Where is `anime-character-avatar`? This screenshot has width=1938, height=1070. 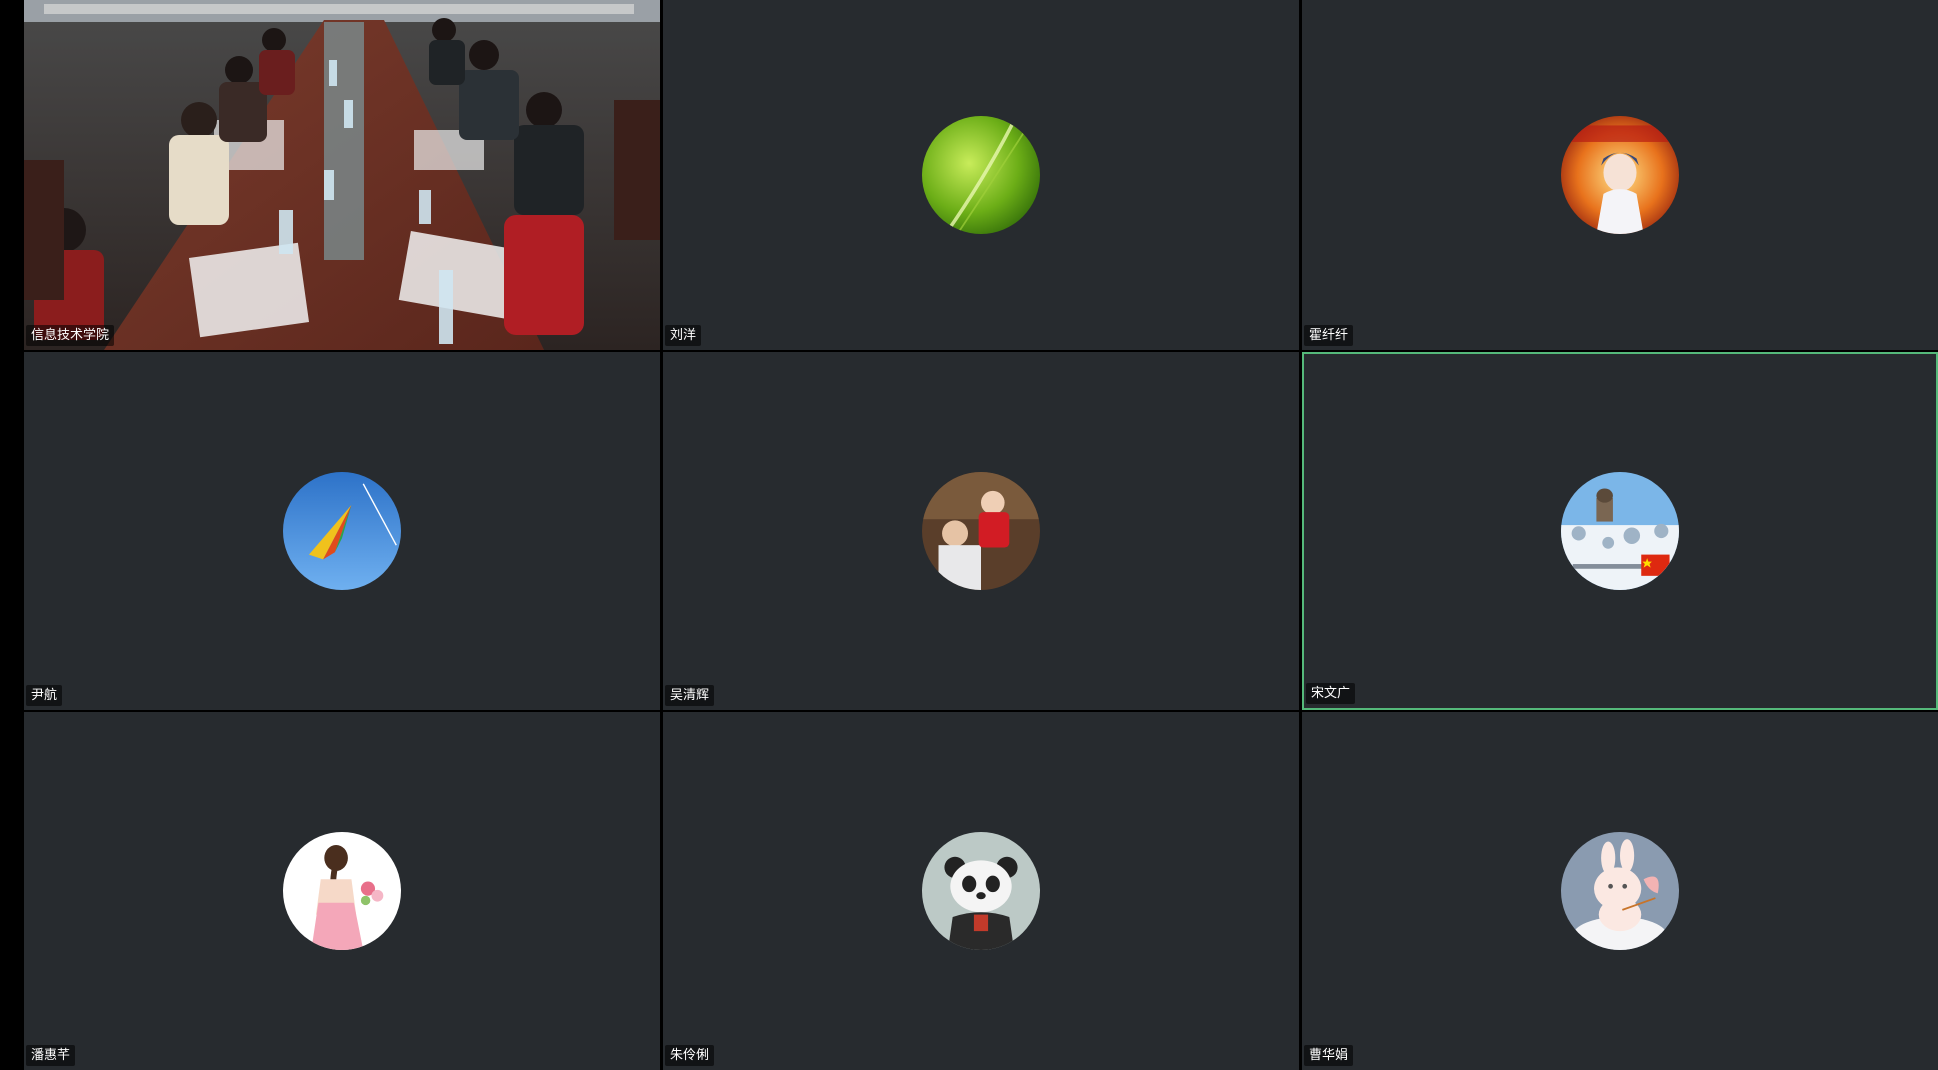
anime-character-avatar is located at coordinates (1620, 175).